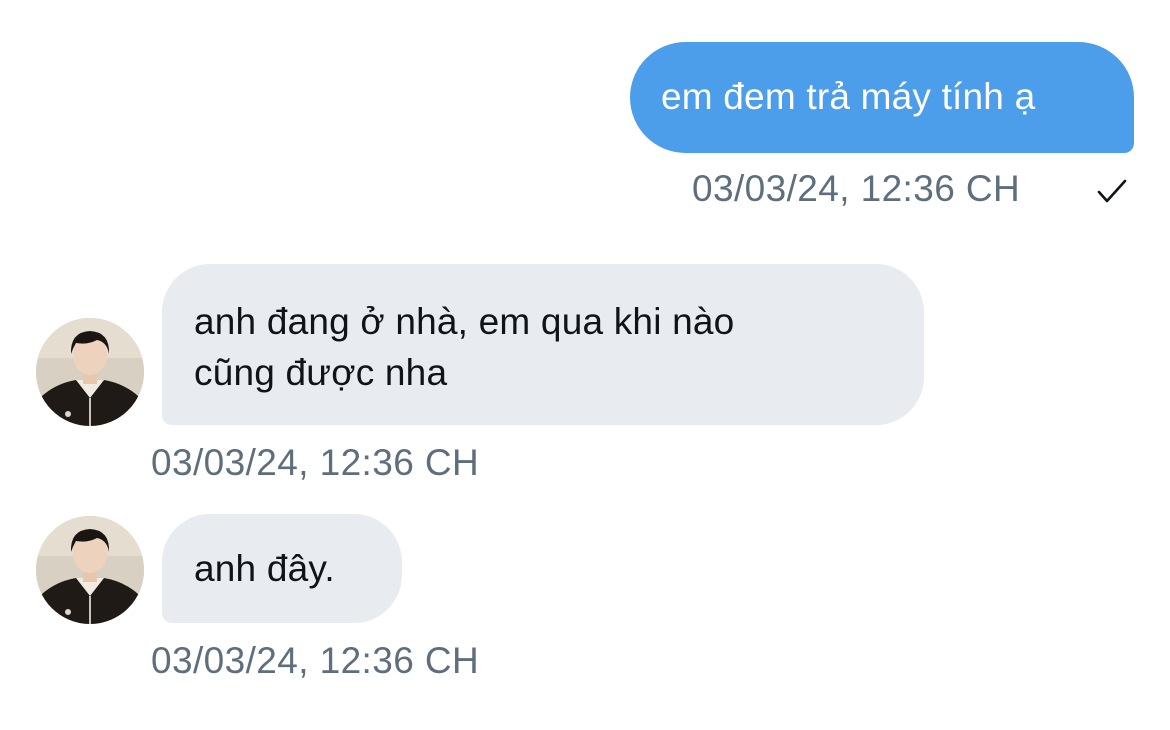  Describe the element at coordinates (321, 372) in the screenshot. I see `message-text-line: cũng được nha` at that location.